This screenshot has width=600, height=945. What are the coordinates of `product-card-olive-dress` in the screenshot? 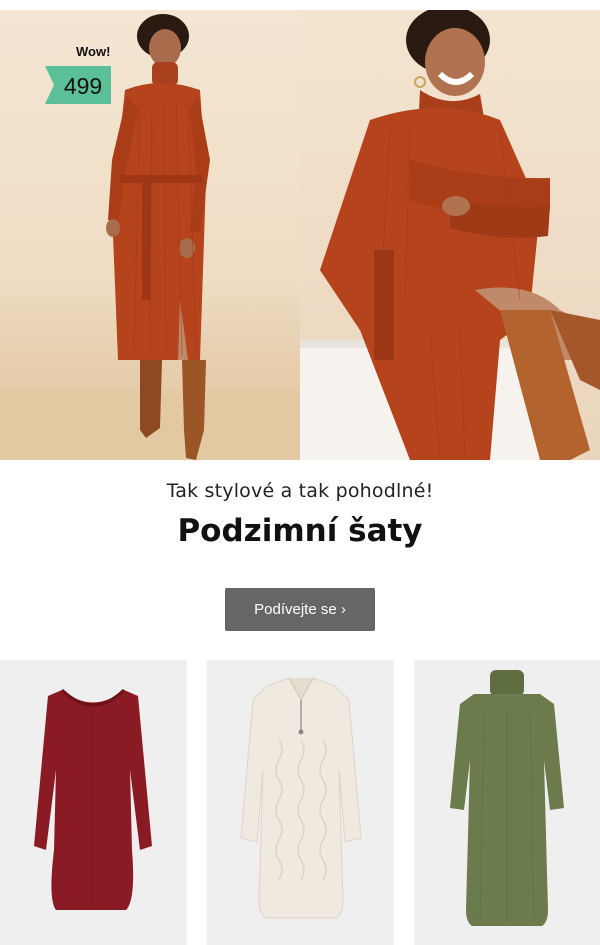 It's located at (507, 802).